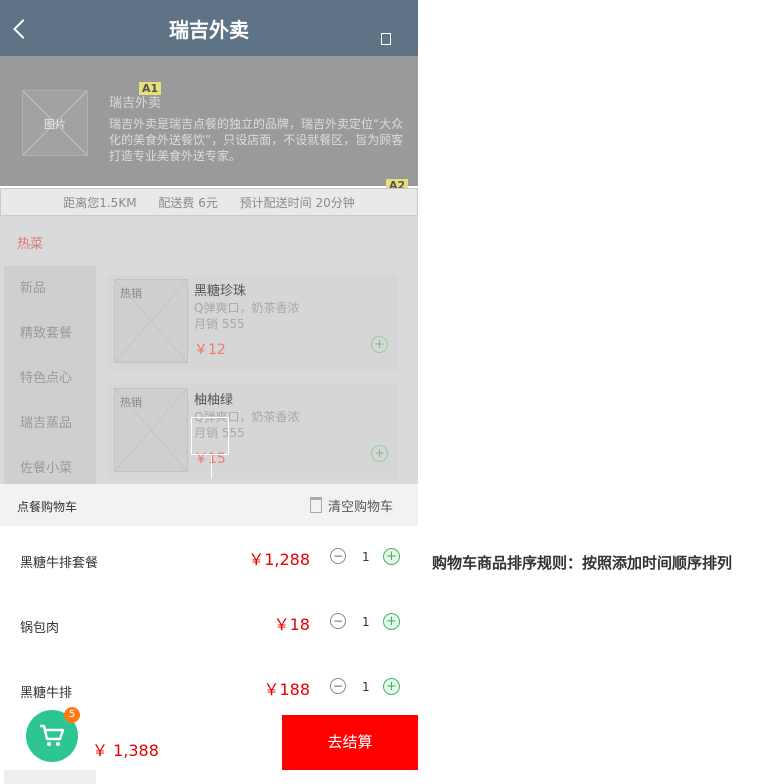 Image resolution: width=759 pixels, height=784 pixels. What do you see at coordinates (150, 88) in the screenshot?
I see `annotation-tag-a1: A1` at bounding box center [150, 88].